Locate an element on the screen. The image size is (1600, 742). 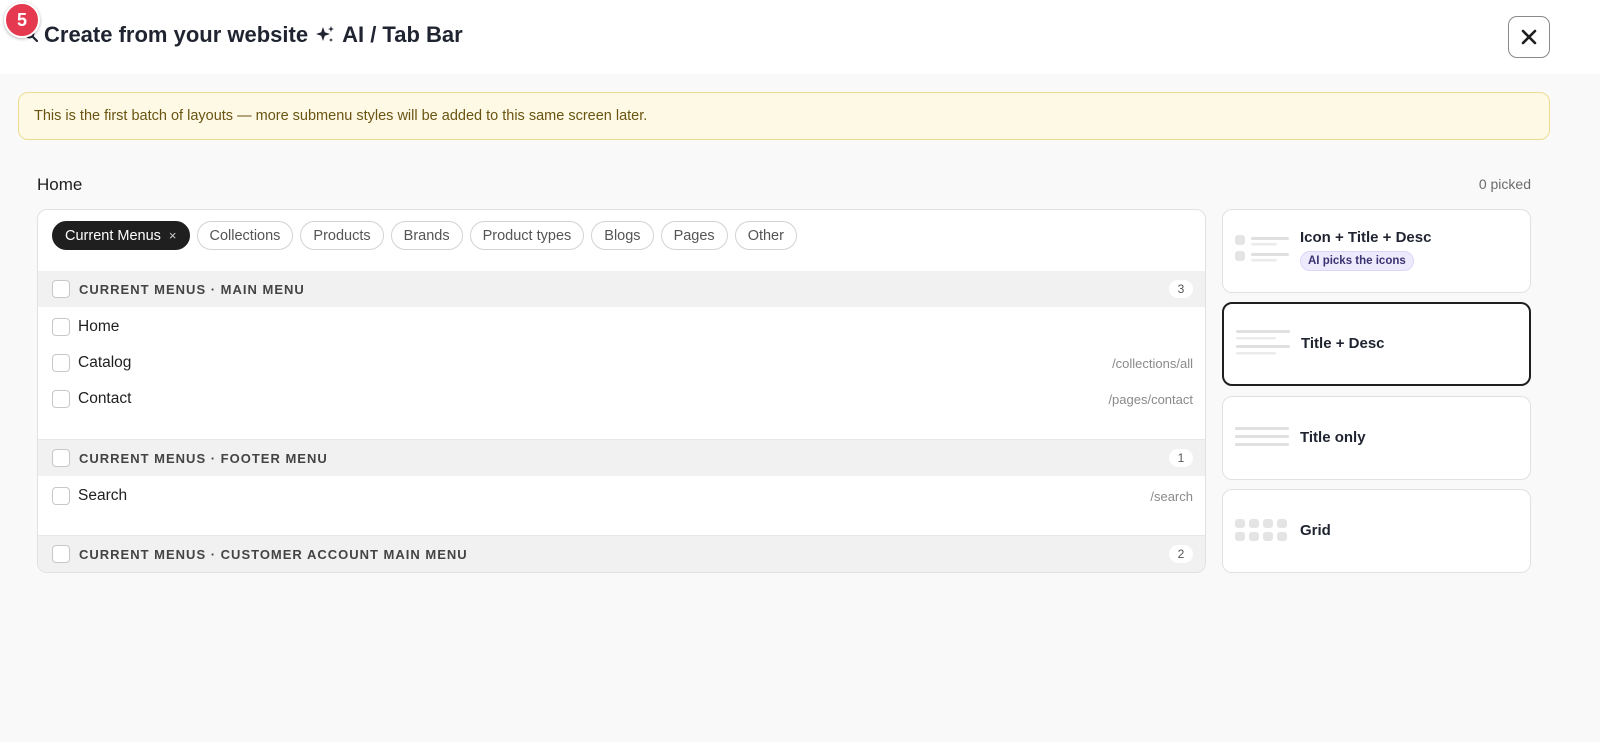
breadcrumb: Home is located at coordinates (59, 185).